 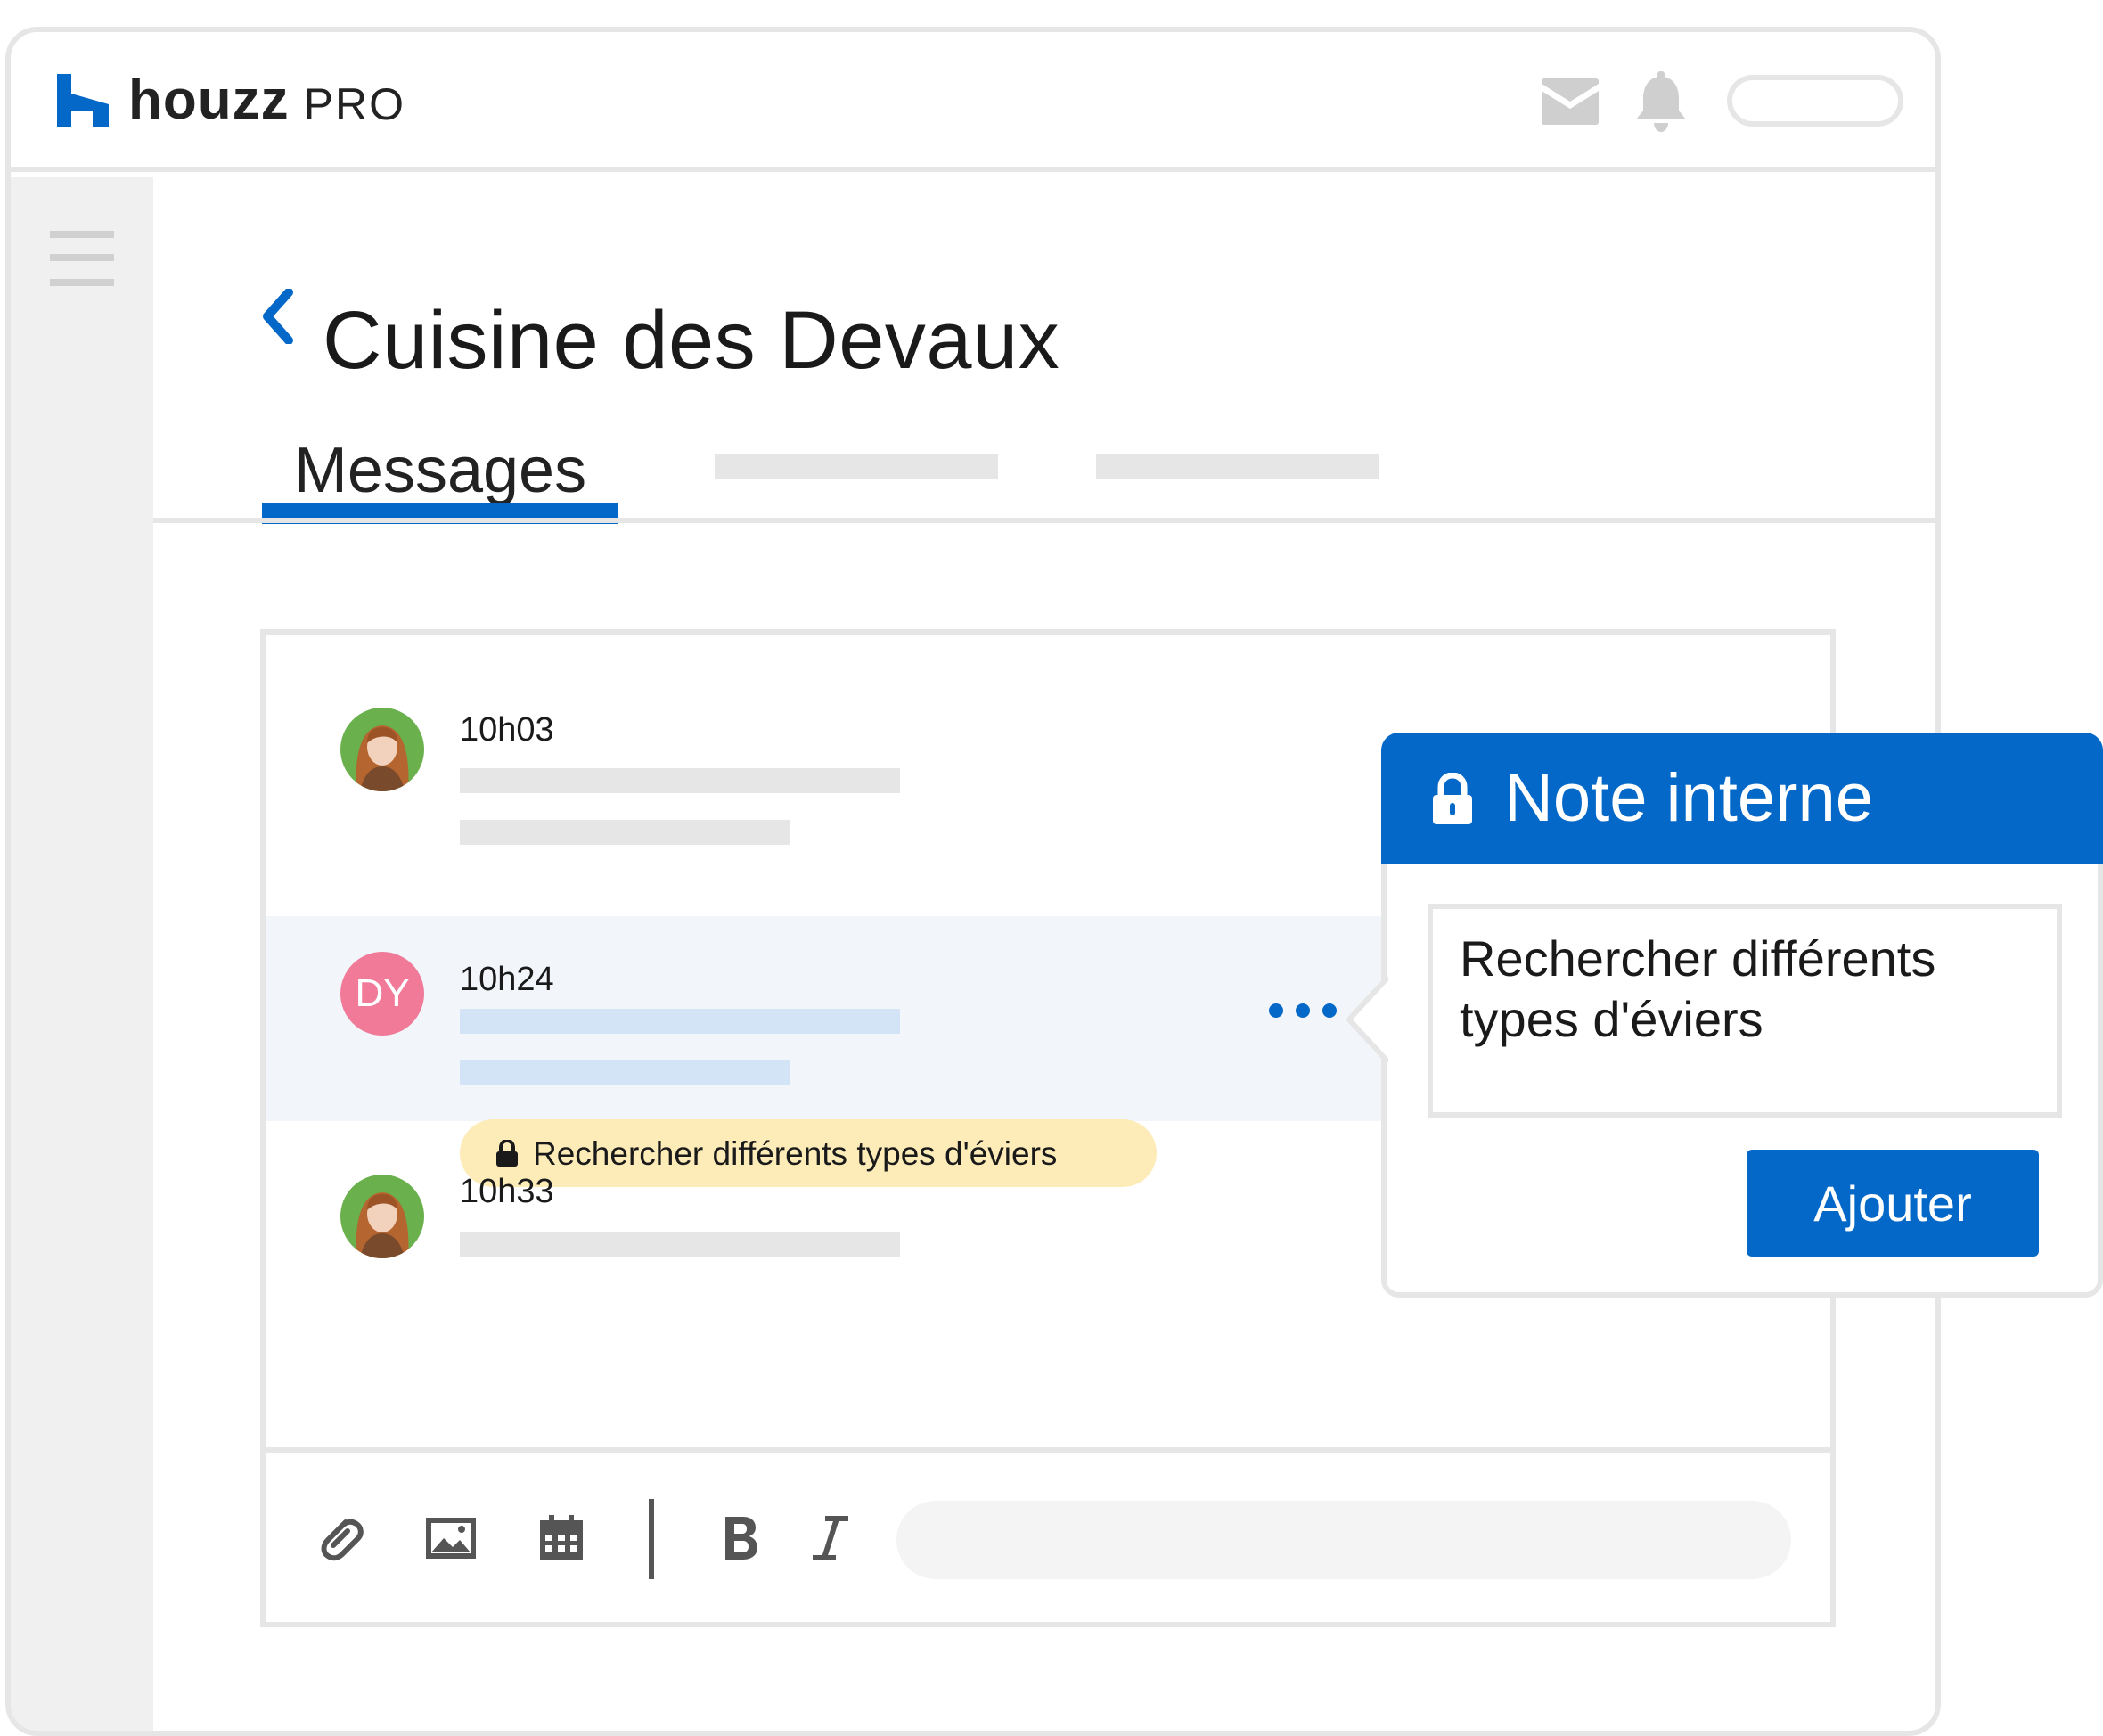 I want to click on houzz-logo-icon, so click(x=83, y=101).